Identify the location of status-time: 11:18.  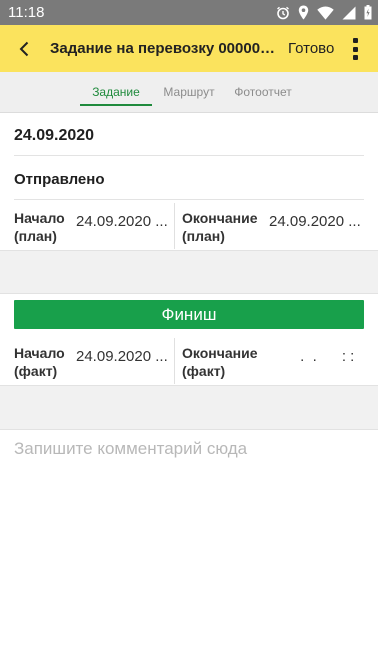
(26, 12).